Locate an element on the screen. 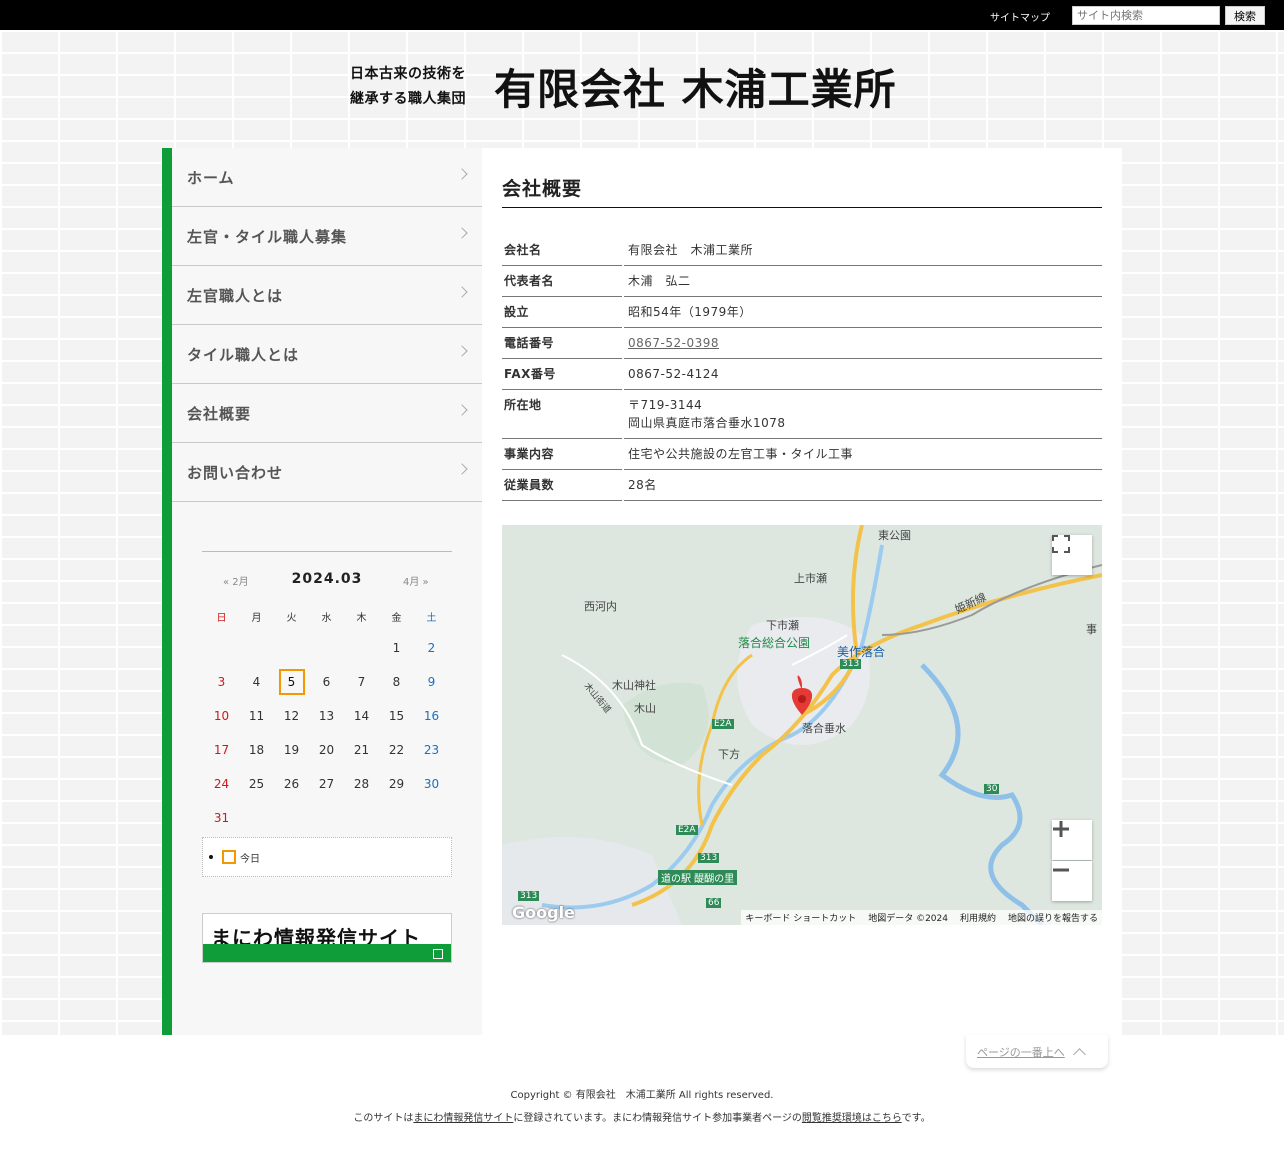  phone-link: 0867-52-0398 is located at coordinates (673, 343).